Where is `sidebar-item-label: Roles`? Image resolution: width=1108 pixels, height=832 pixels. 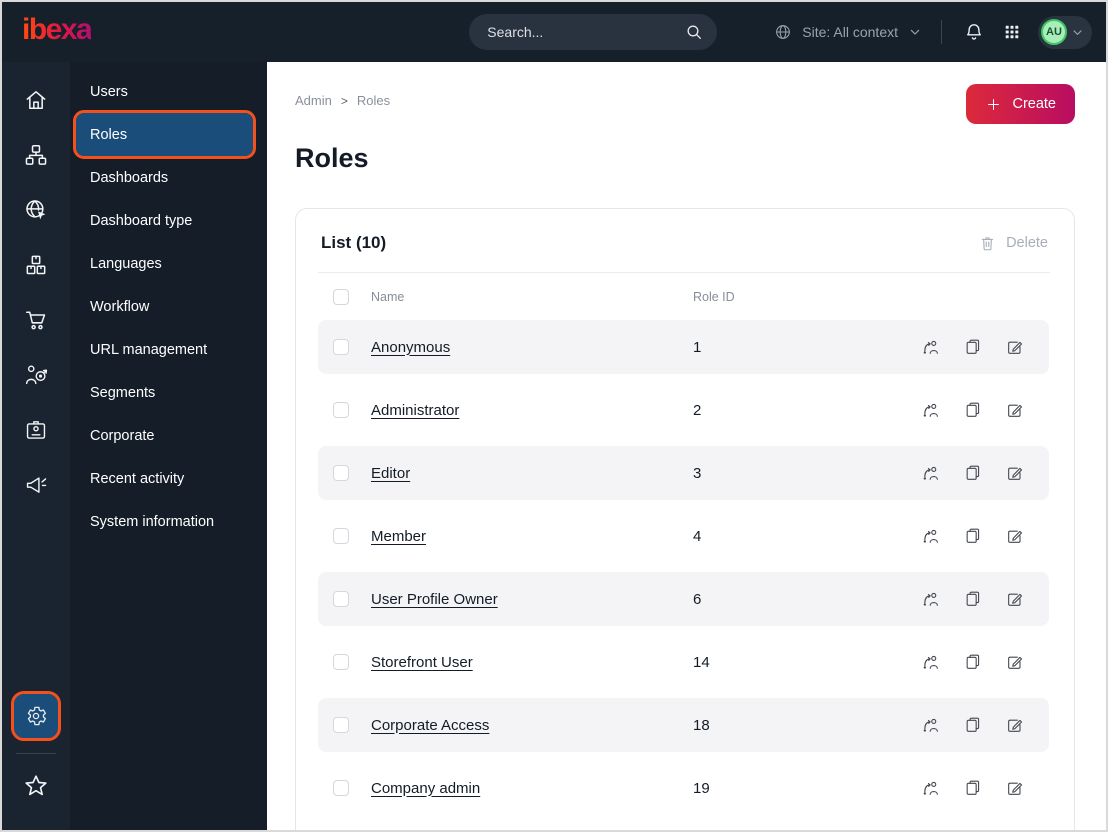 sidebar-item-label: Roles is located at coordinates (109, 134).